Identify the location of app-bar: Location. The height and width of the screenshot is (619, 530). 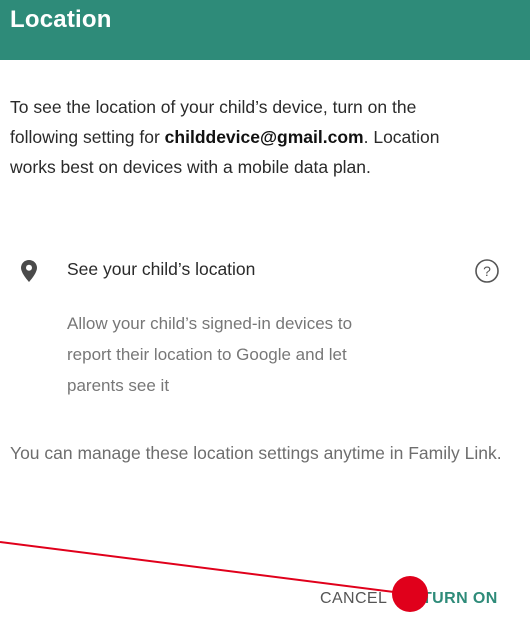
(265, 30).